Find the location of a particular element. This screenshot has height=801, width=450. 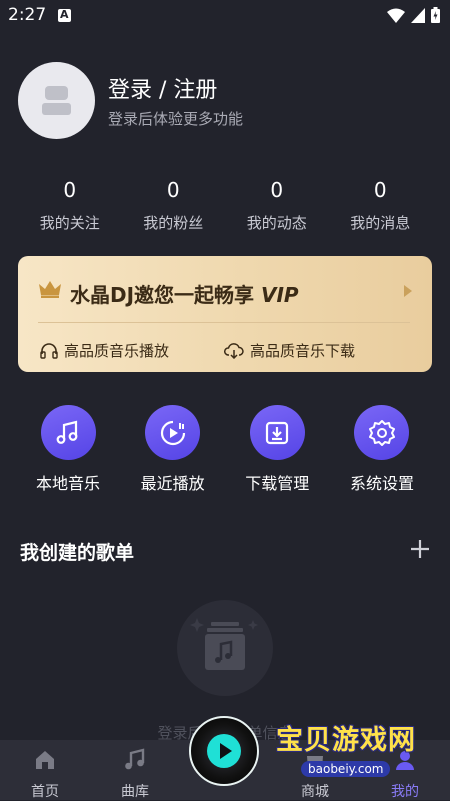

avatar is located at coordinates (56, 100).